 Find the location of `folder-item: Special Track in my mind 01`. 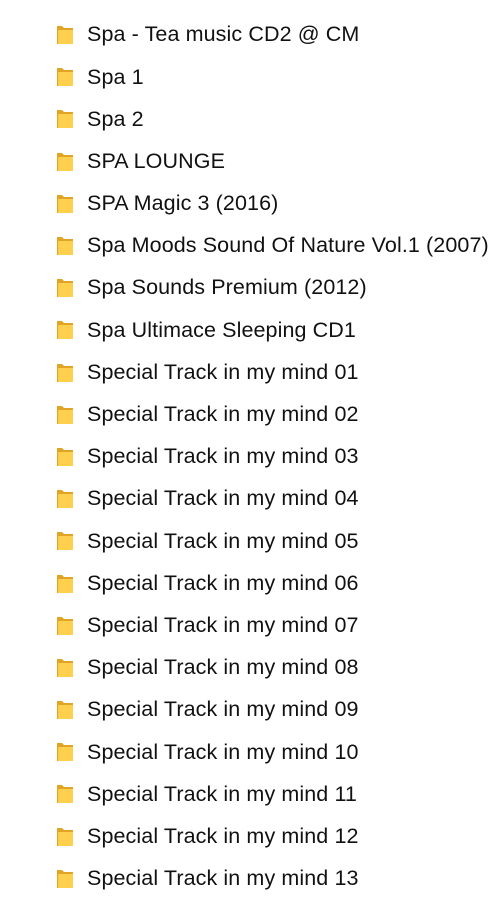

folder-item: Special Track in my mind 01 is located at coordinates (270, 373).